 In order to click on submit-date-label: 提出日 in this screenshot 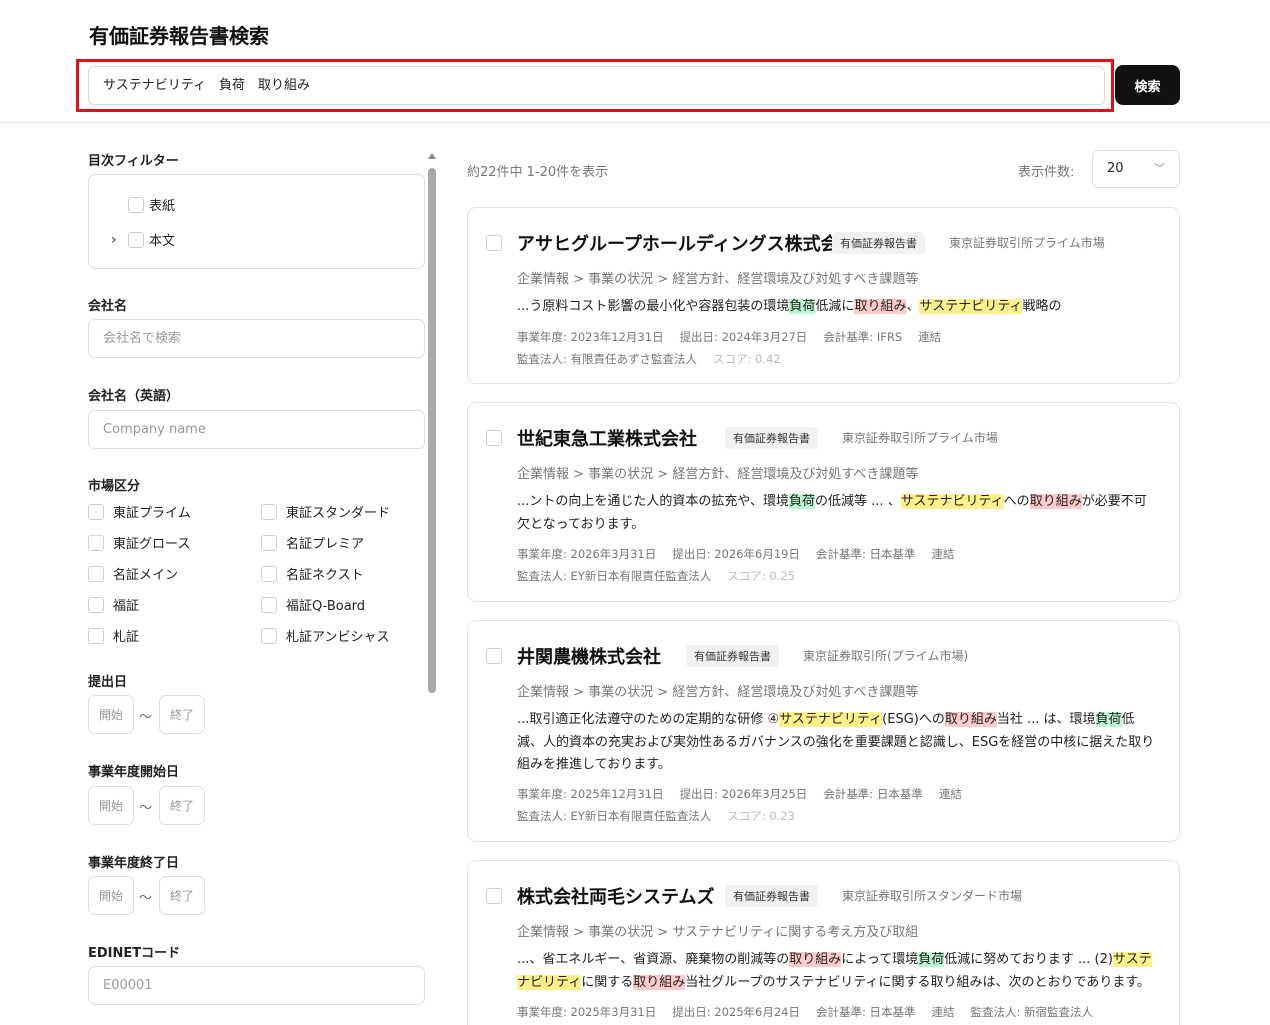, I will do `click(108, 682)`.